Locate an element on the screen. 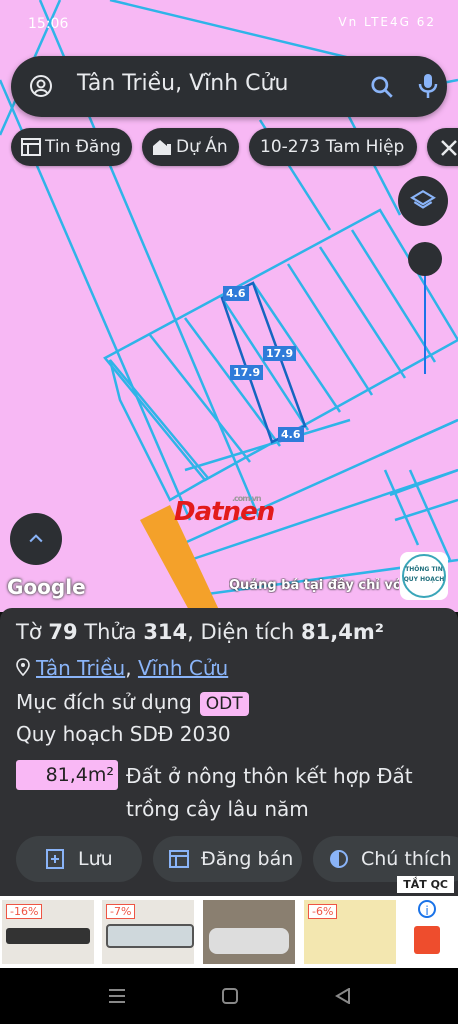 The height and width of the screenshot is (1024, 458). ad-banner: TẮT QC -16% -7% -6% i is located at coordinates (229, 922).